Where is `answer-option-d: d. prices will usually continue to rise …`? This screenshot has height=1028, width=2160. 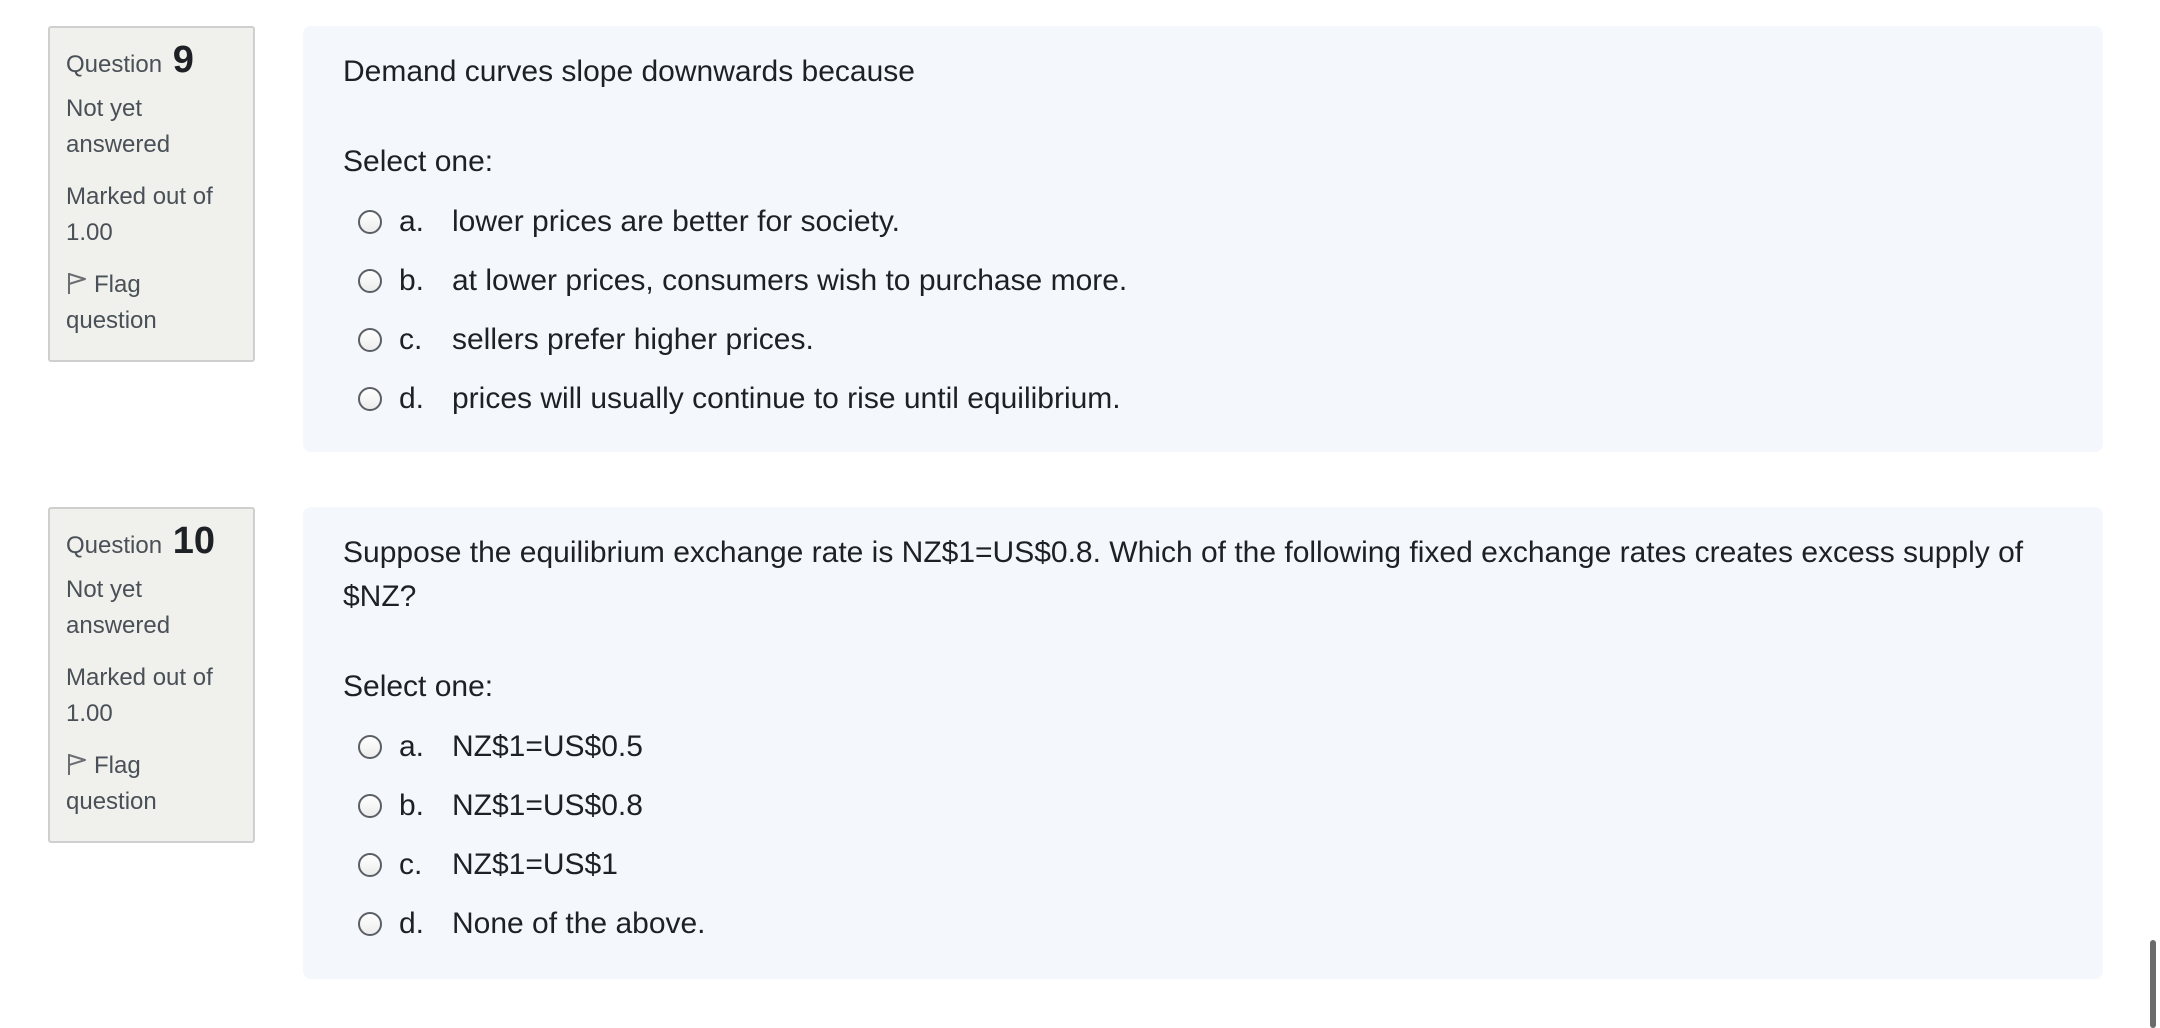 answer-option-d: d. prices will usually continue to rise … is located at coordinates (1203, 398).